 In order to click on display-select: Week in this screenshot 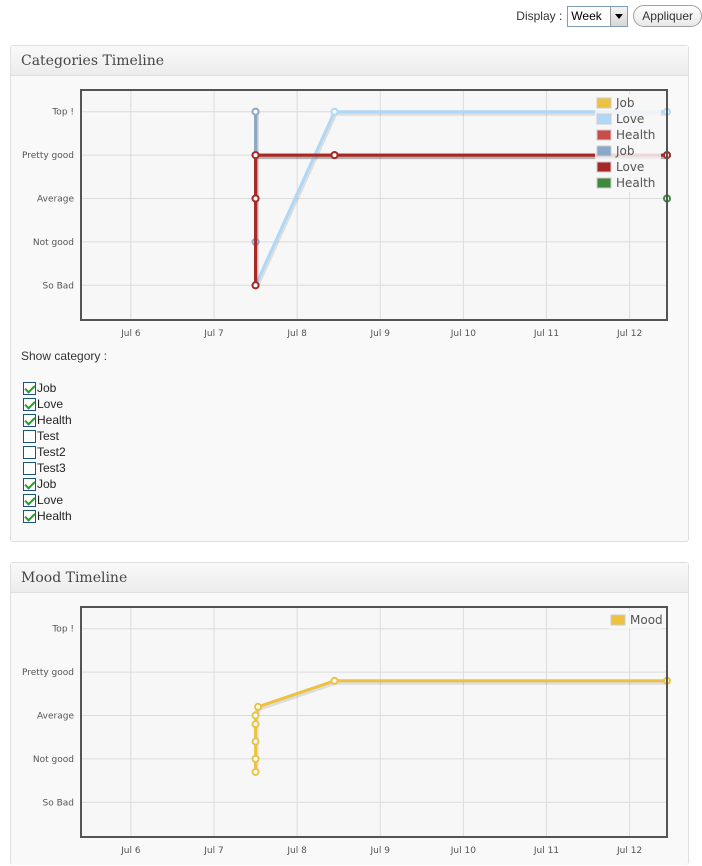, I will do `click(598, 16)`.